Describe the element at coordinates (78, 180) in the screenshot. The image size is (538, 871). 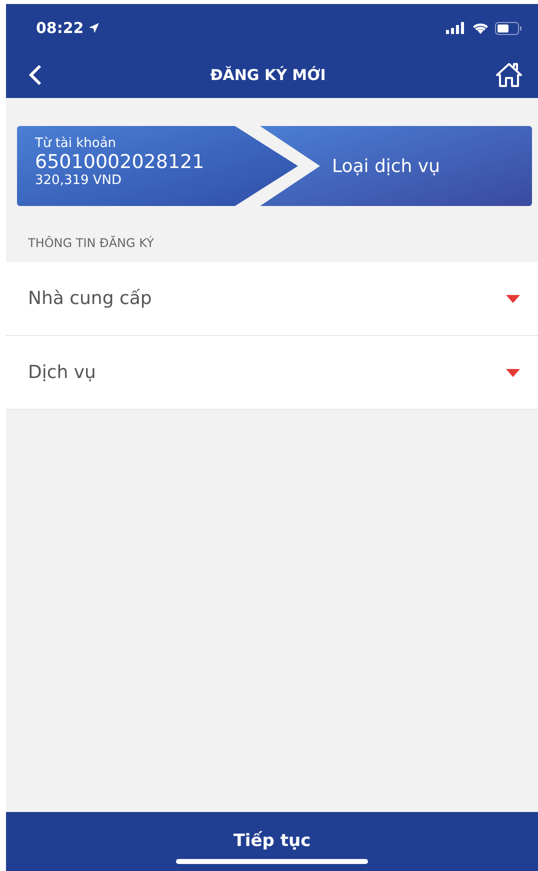
I see `account-balance: 320,319 VND` at that location.